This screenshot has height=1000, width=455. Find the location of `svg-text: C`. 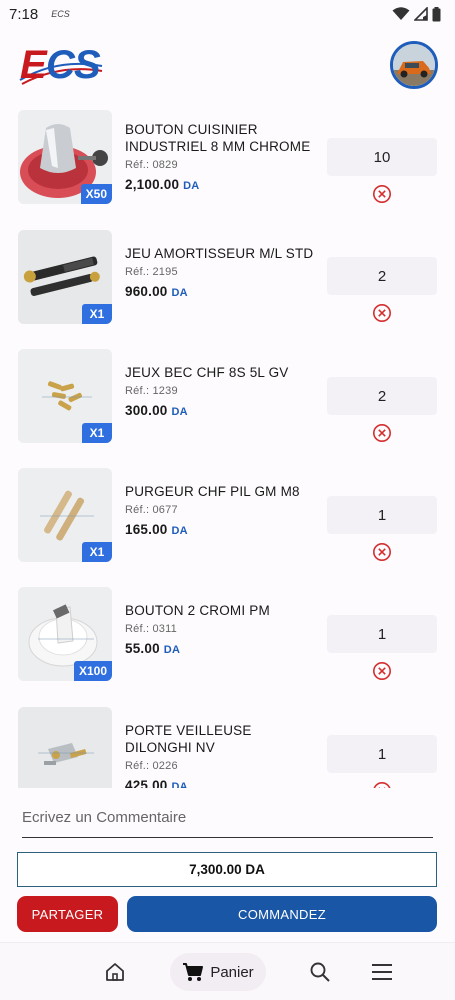

svg-text: C is located at coordinates (61, 65).